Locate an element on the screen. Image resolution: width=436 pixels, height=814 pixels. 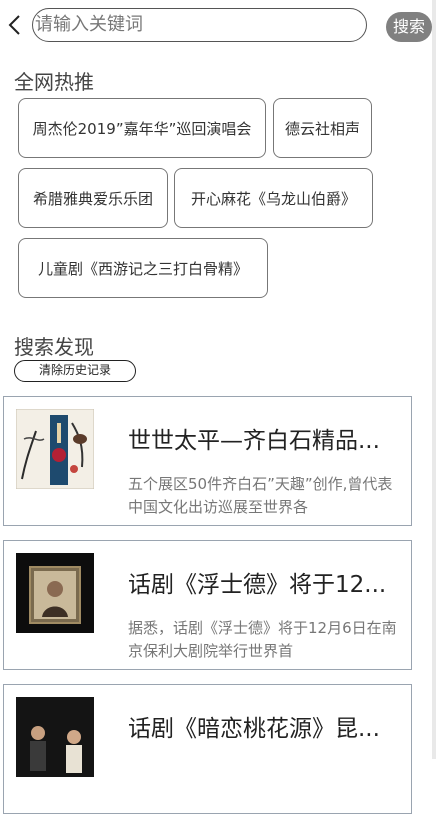
result-thumbnail-painting is located at coordinates (55, 449).